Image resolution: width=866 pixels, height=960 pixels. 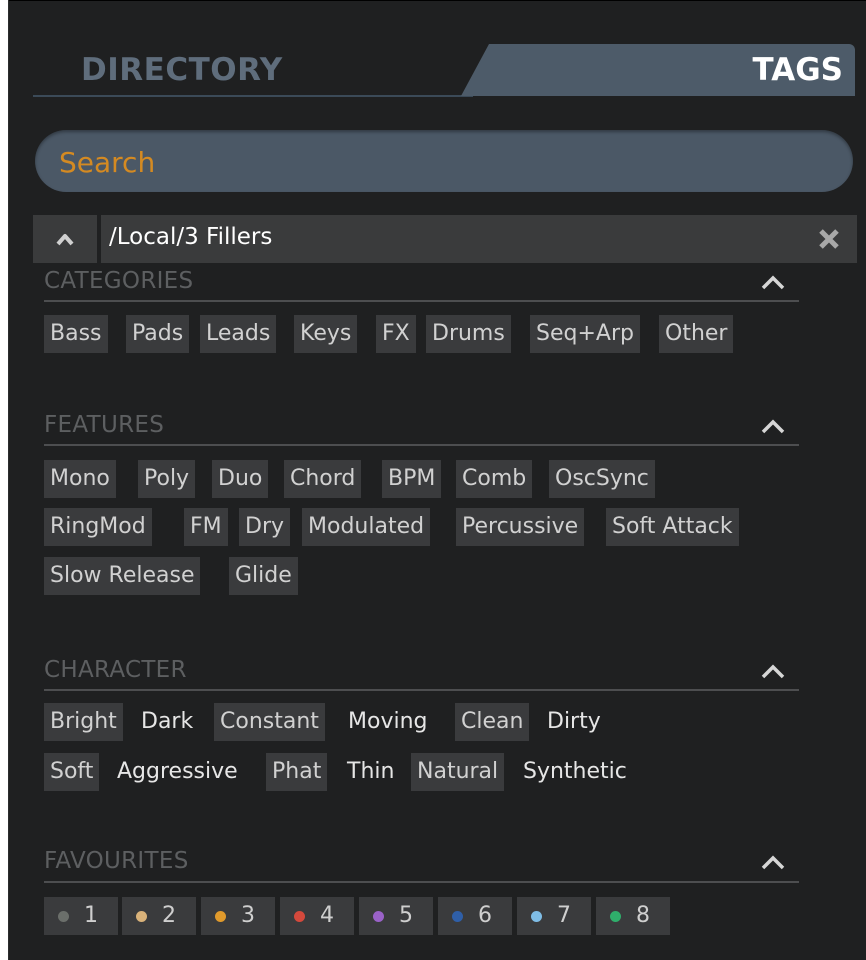 What do you see at coordinates (475, 916) in the screenshot?
I see `favourite-6: 6` at bounding box center [475, 916].